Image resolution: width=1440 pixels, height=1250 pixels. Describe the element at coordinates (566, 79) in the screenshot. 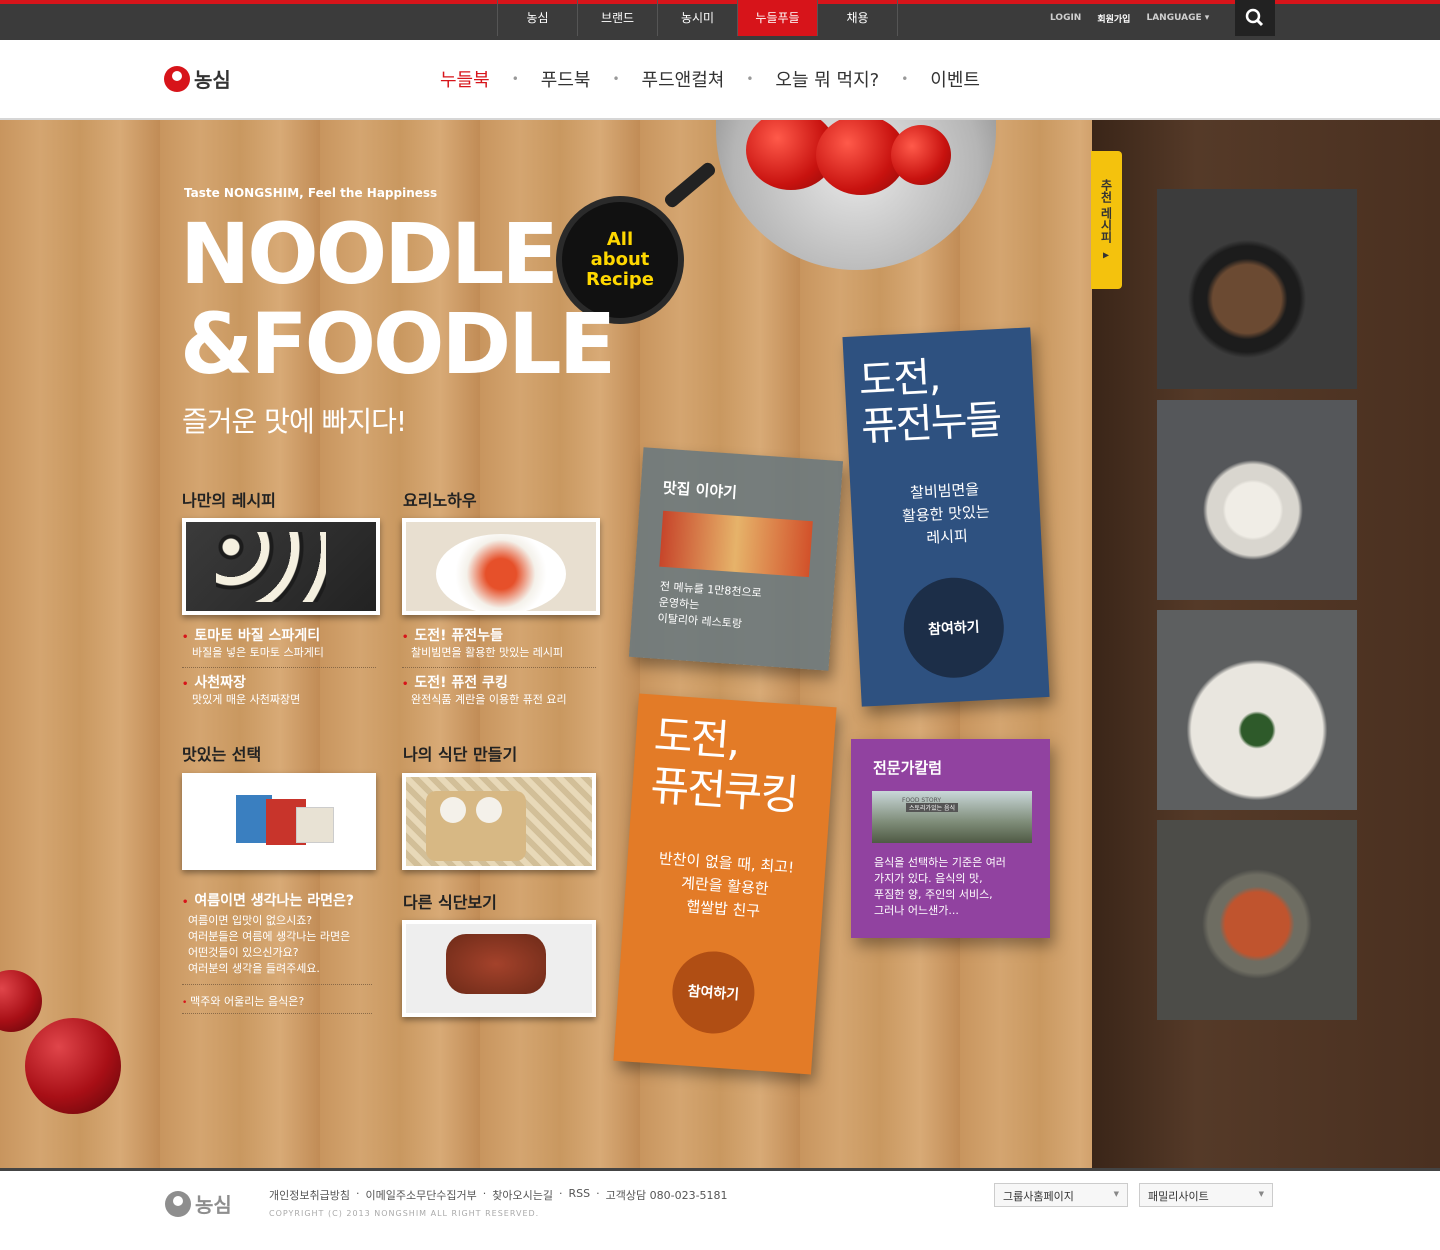

I see `nav-foodbook: 푸드북` at that location.